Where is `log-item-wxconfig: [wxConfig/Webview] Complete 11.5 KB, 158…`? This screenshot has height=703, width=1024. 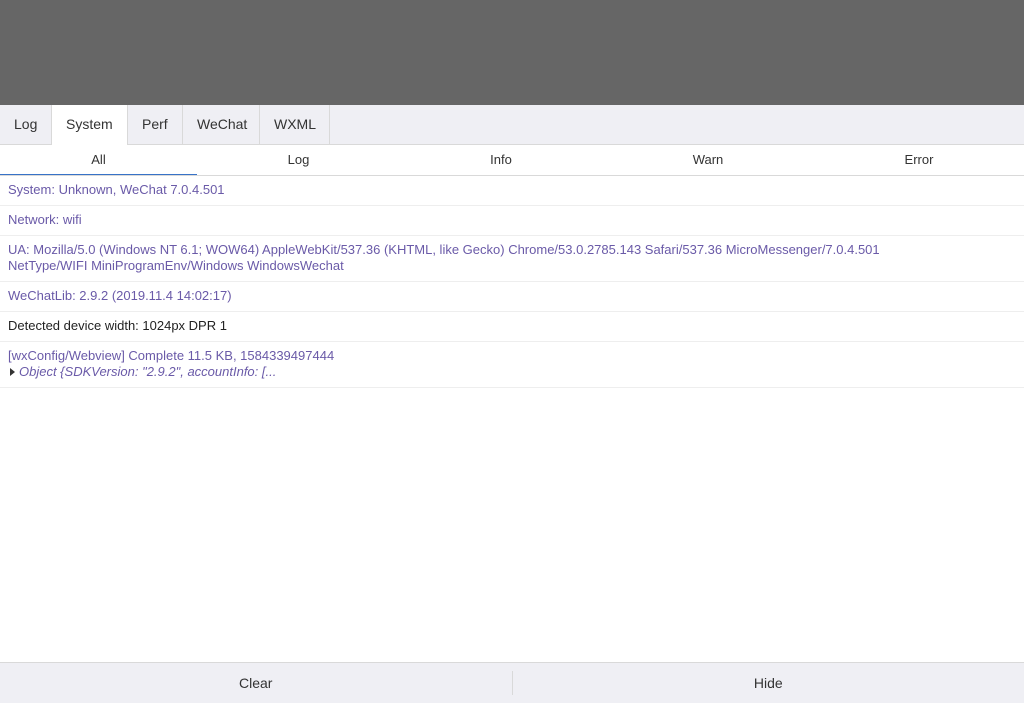
log-item-wxconfig: [wxConfig/Webview] Complete 11.5 KB, 158… is located at coordinates (512, 365).